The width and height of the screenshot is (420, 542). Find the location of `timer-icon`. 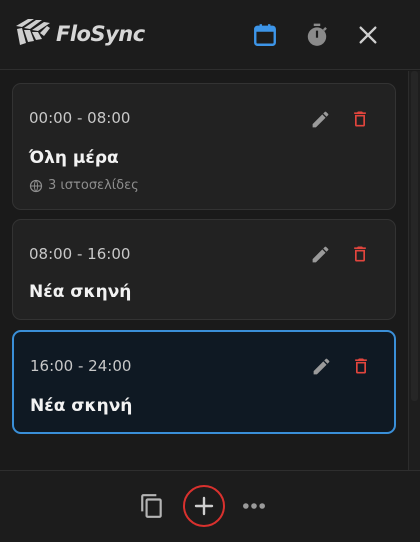

timer-icon is located at coordinates (317, 34).